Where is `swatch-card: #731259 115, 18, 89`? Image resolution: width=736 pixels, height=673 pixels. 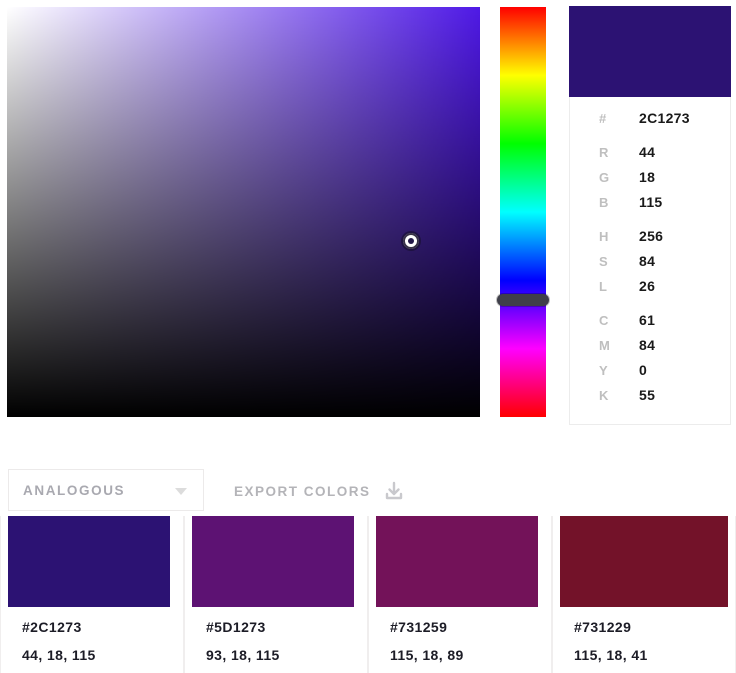 swatch-card: #731259 115, 18, 89 is located at coordinates (460, 594).